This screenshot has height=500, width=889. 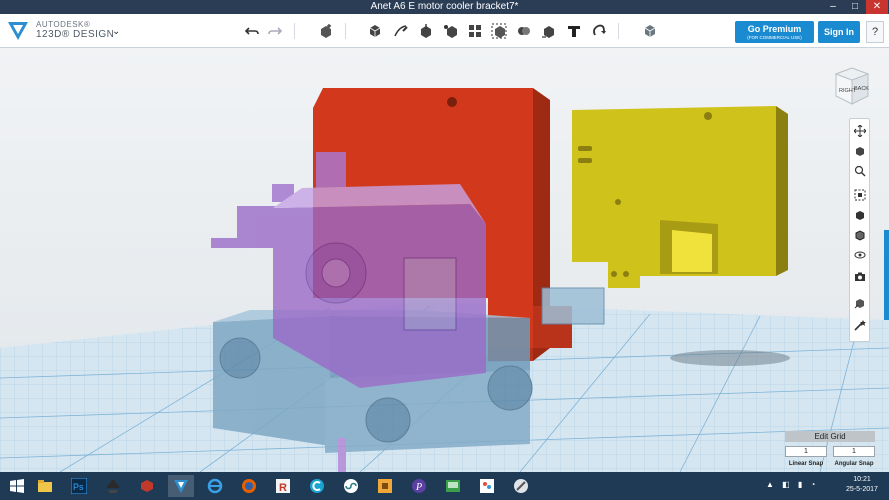 What do you see at coordinates (886, 275) in the screenshot?
I see `side-scroll-rail` at bounding box center [886, 275].